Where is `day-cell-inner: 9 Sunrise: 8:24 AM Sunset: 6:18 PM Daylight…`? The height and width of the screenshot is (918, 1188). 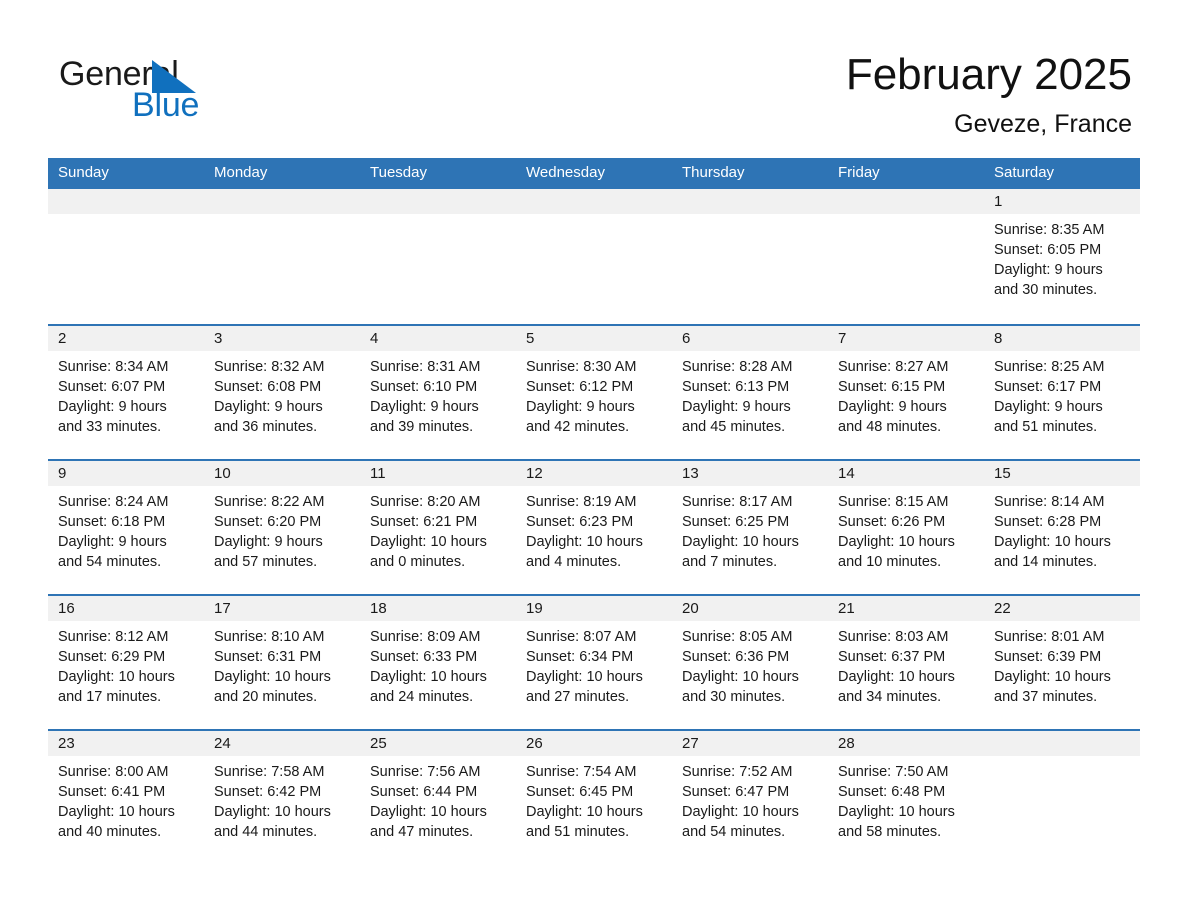 day-cell-inner: 9 Sunrise: 8:24 AM Sunset: 6:18 PM Daylight… is located at coordinates (126, 527).